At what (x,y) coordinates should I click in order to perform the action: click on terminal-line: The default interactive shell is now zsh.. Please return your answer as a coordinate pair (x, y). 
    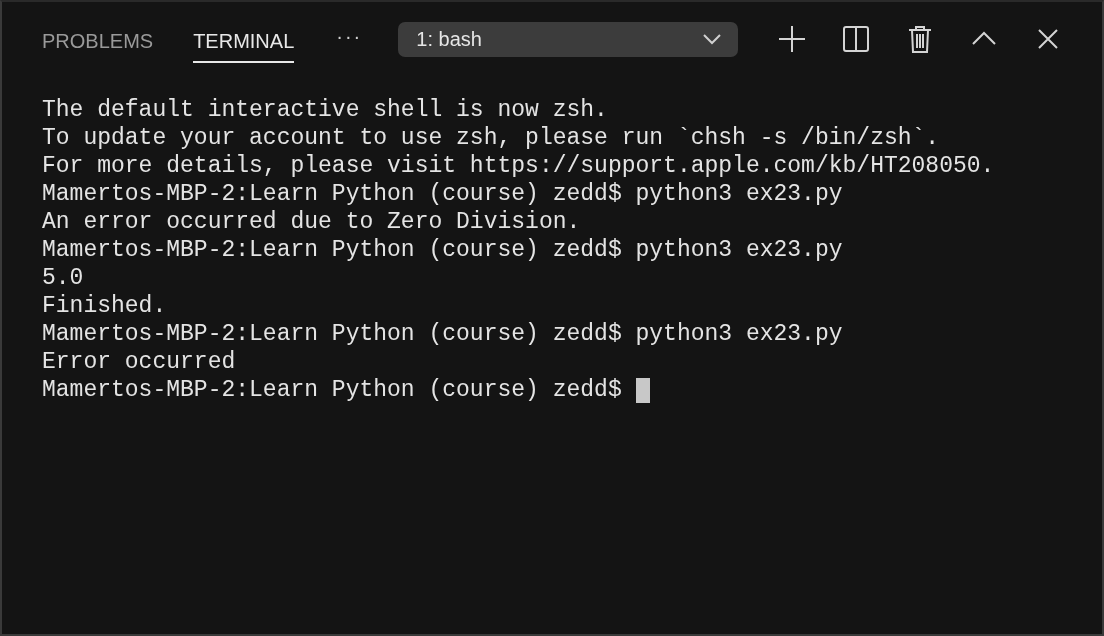
    Looking at the image, I should click on (325, 110).